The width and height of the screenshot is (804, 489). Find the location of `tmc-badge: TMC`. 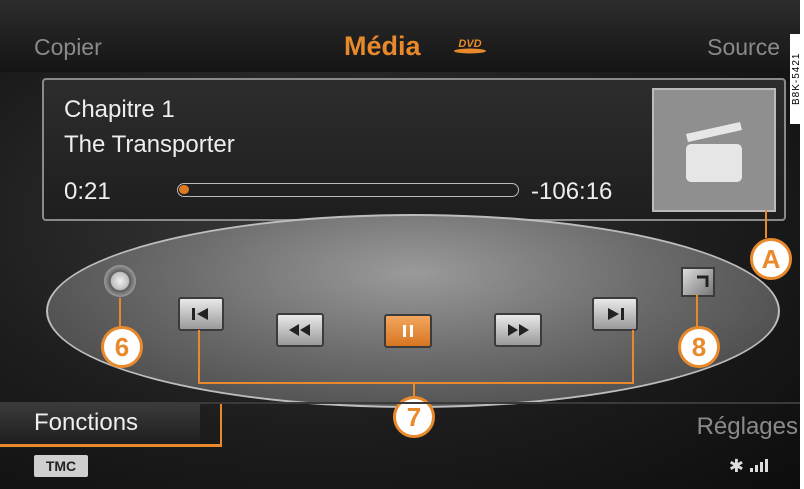

tmc-badge: TMC is located at coordinates (61, 466).